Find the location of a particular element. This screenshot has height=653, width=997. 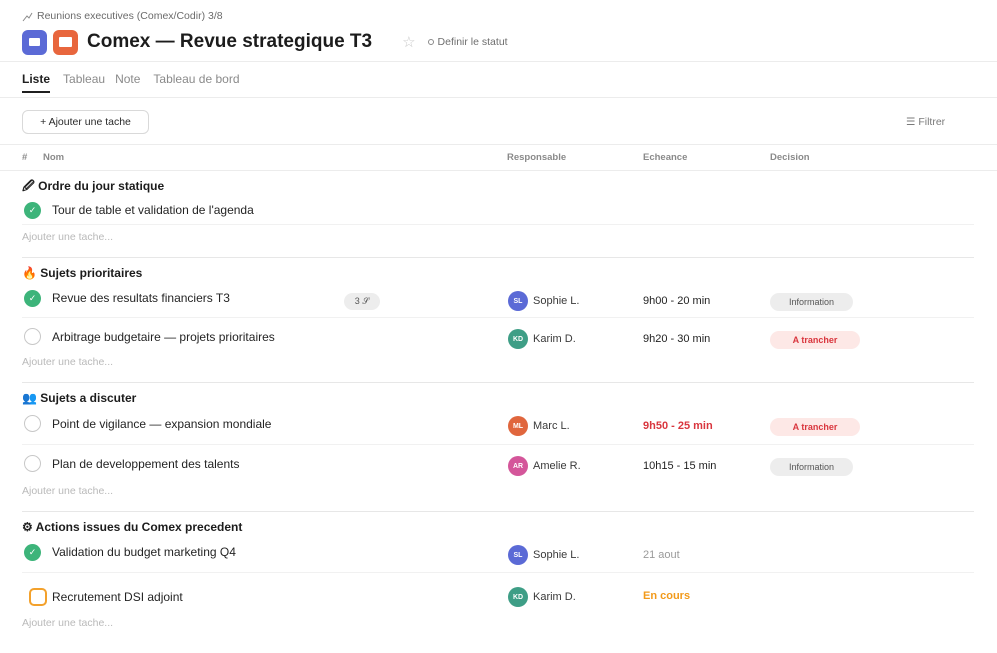

column-header-due: Echeance is located at coordinates (665, 157).